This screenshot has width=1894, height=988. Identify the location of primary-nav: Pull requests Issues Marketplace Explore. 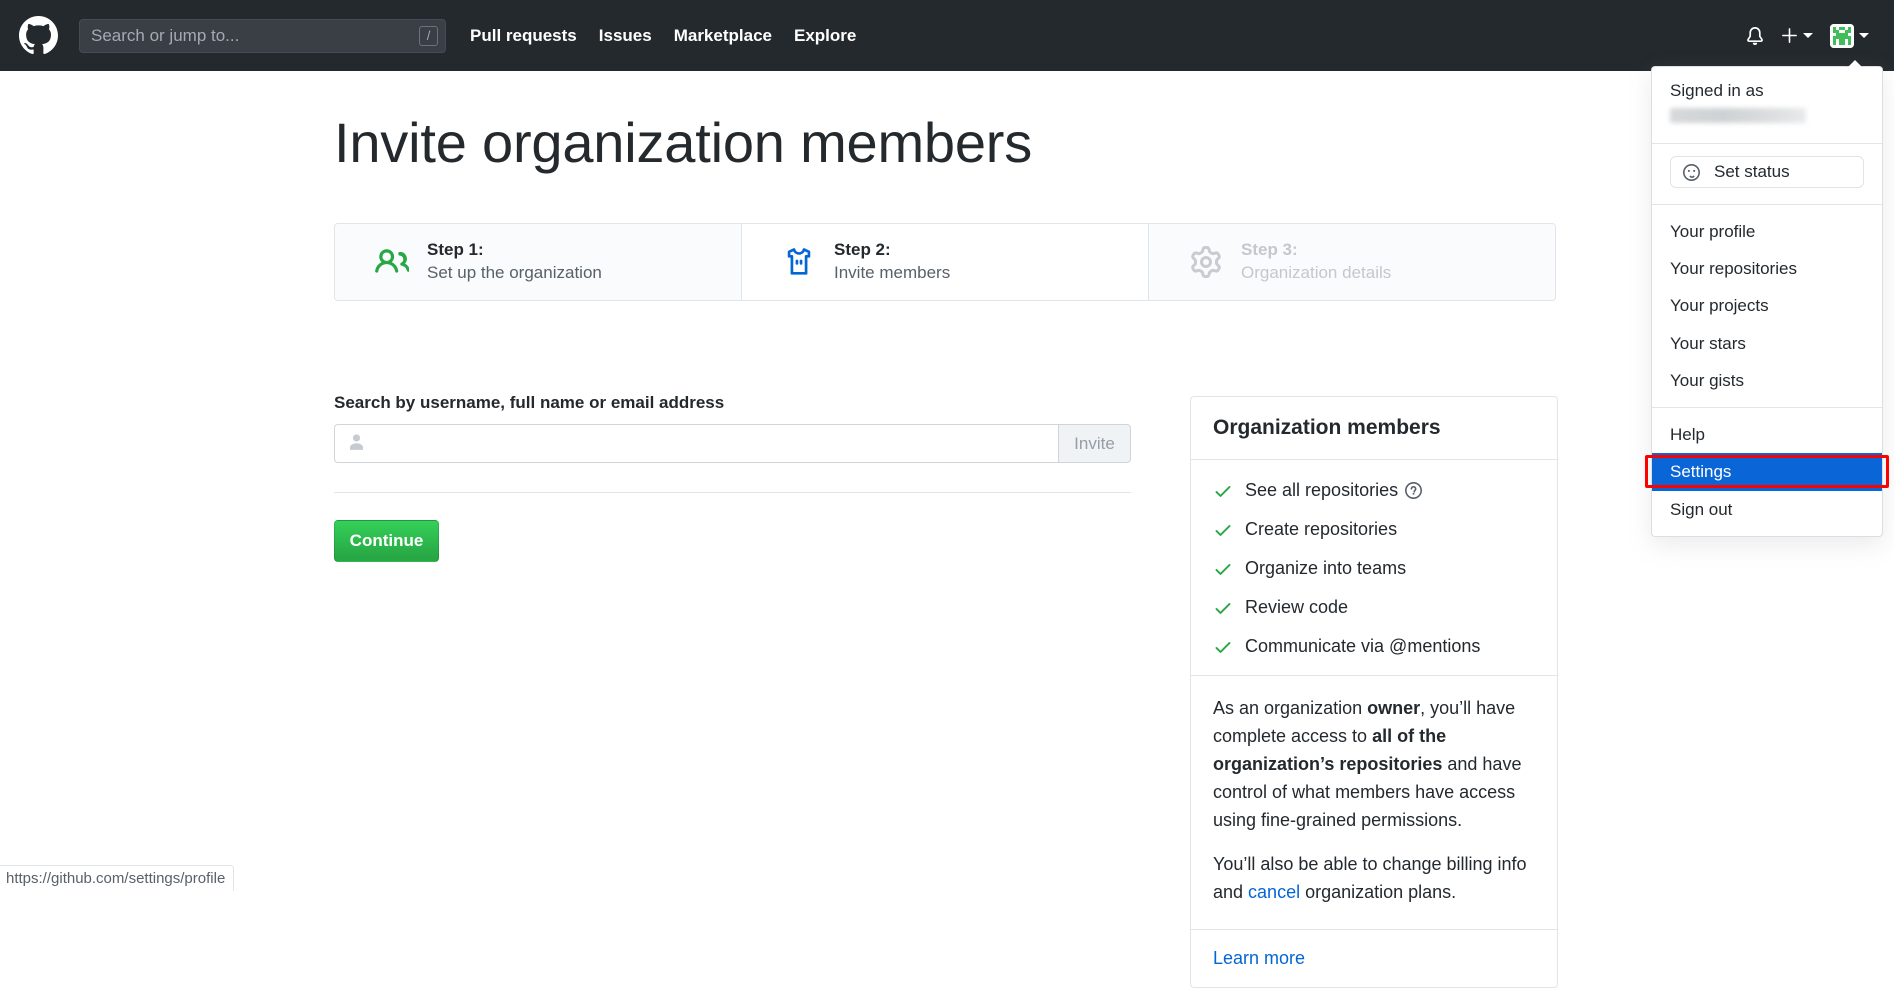
(663, 36).